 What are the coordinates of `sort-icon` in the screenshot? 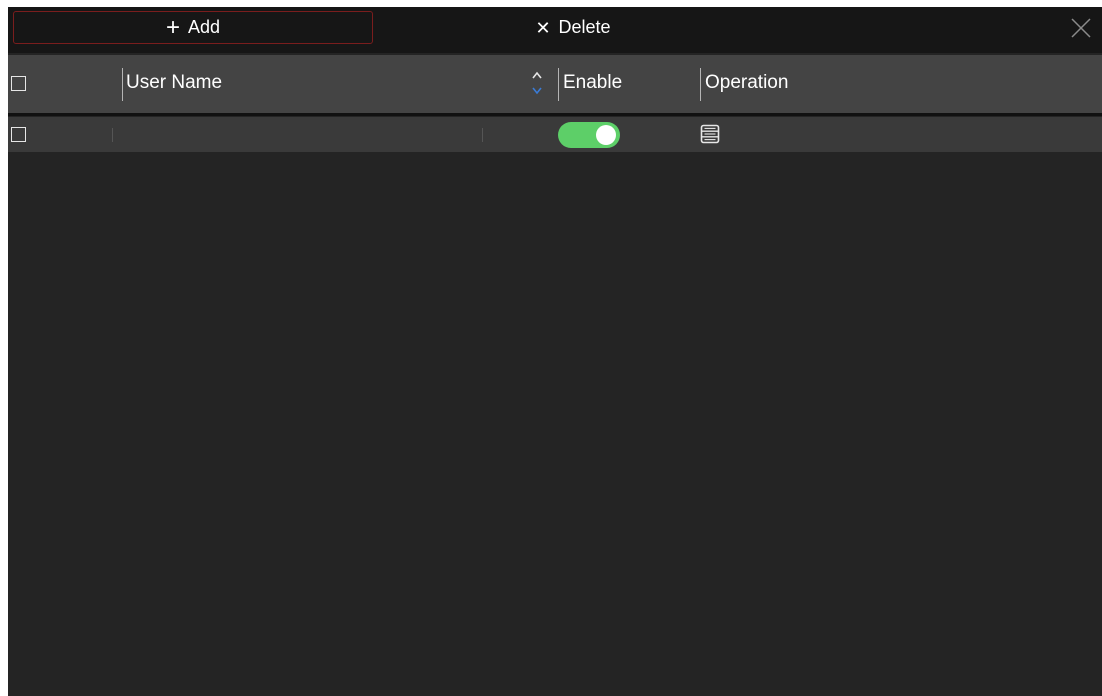 It's located at (537, 83).